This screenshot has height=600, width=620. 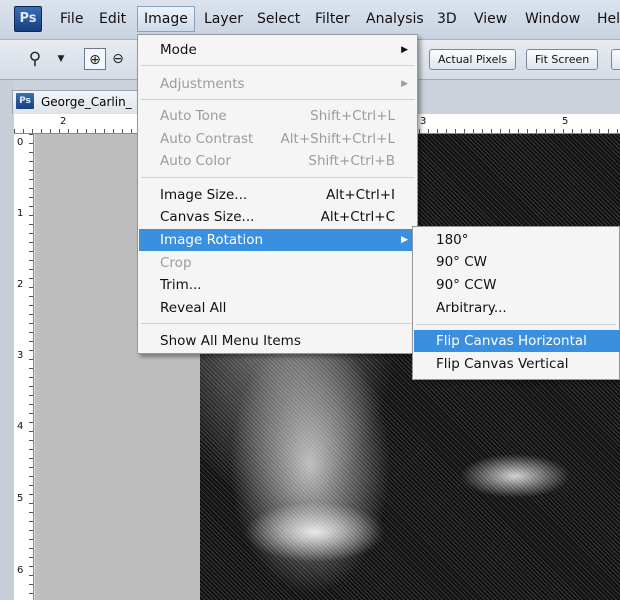 What do you see at coordinates (517, 364) in the screenshot?
I see `submenu-item-flip-vertical: Flip Canvas Vertical` at bounding box center [517, 364].